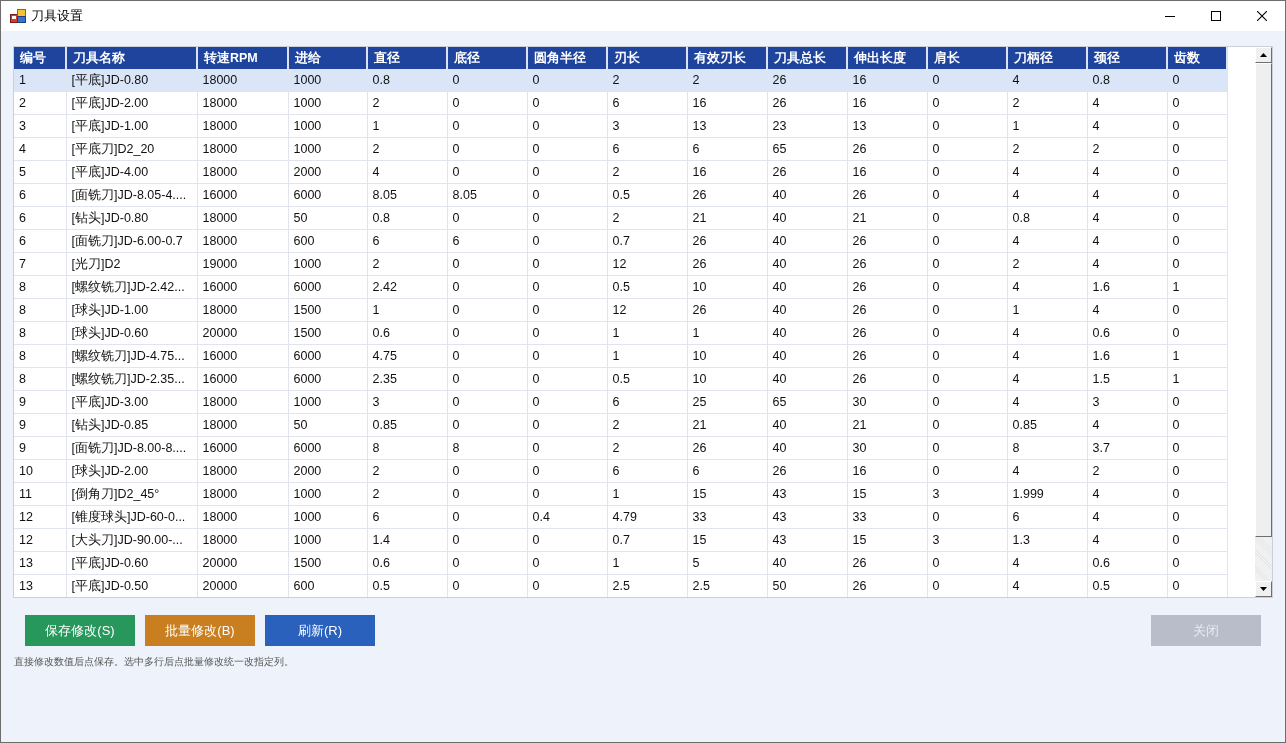 Image resolution: width=1286 pixels, height=743 pixels. Describe the element at coordinates (727, 356) in the screenshot. I see `table-cell: 10` at that location.